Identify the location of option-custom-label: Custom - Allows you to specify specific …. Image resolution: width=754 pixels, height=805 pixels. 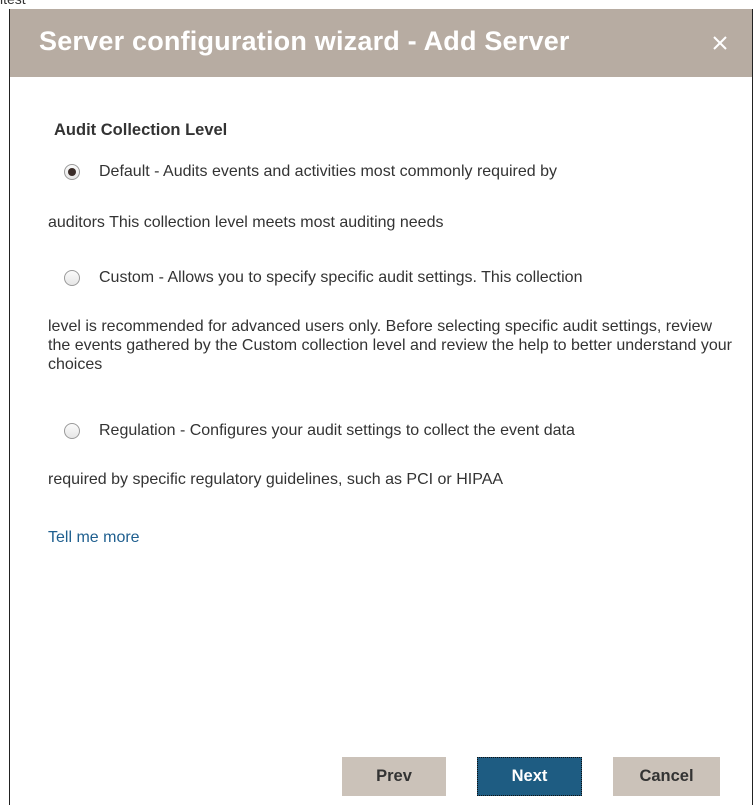
(341, 277).